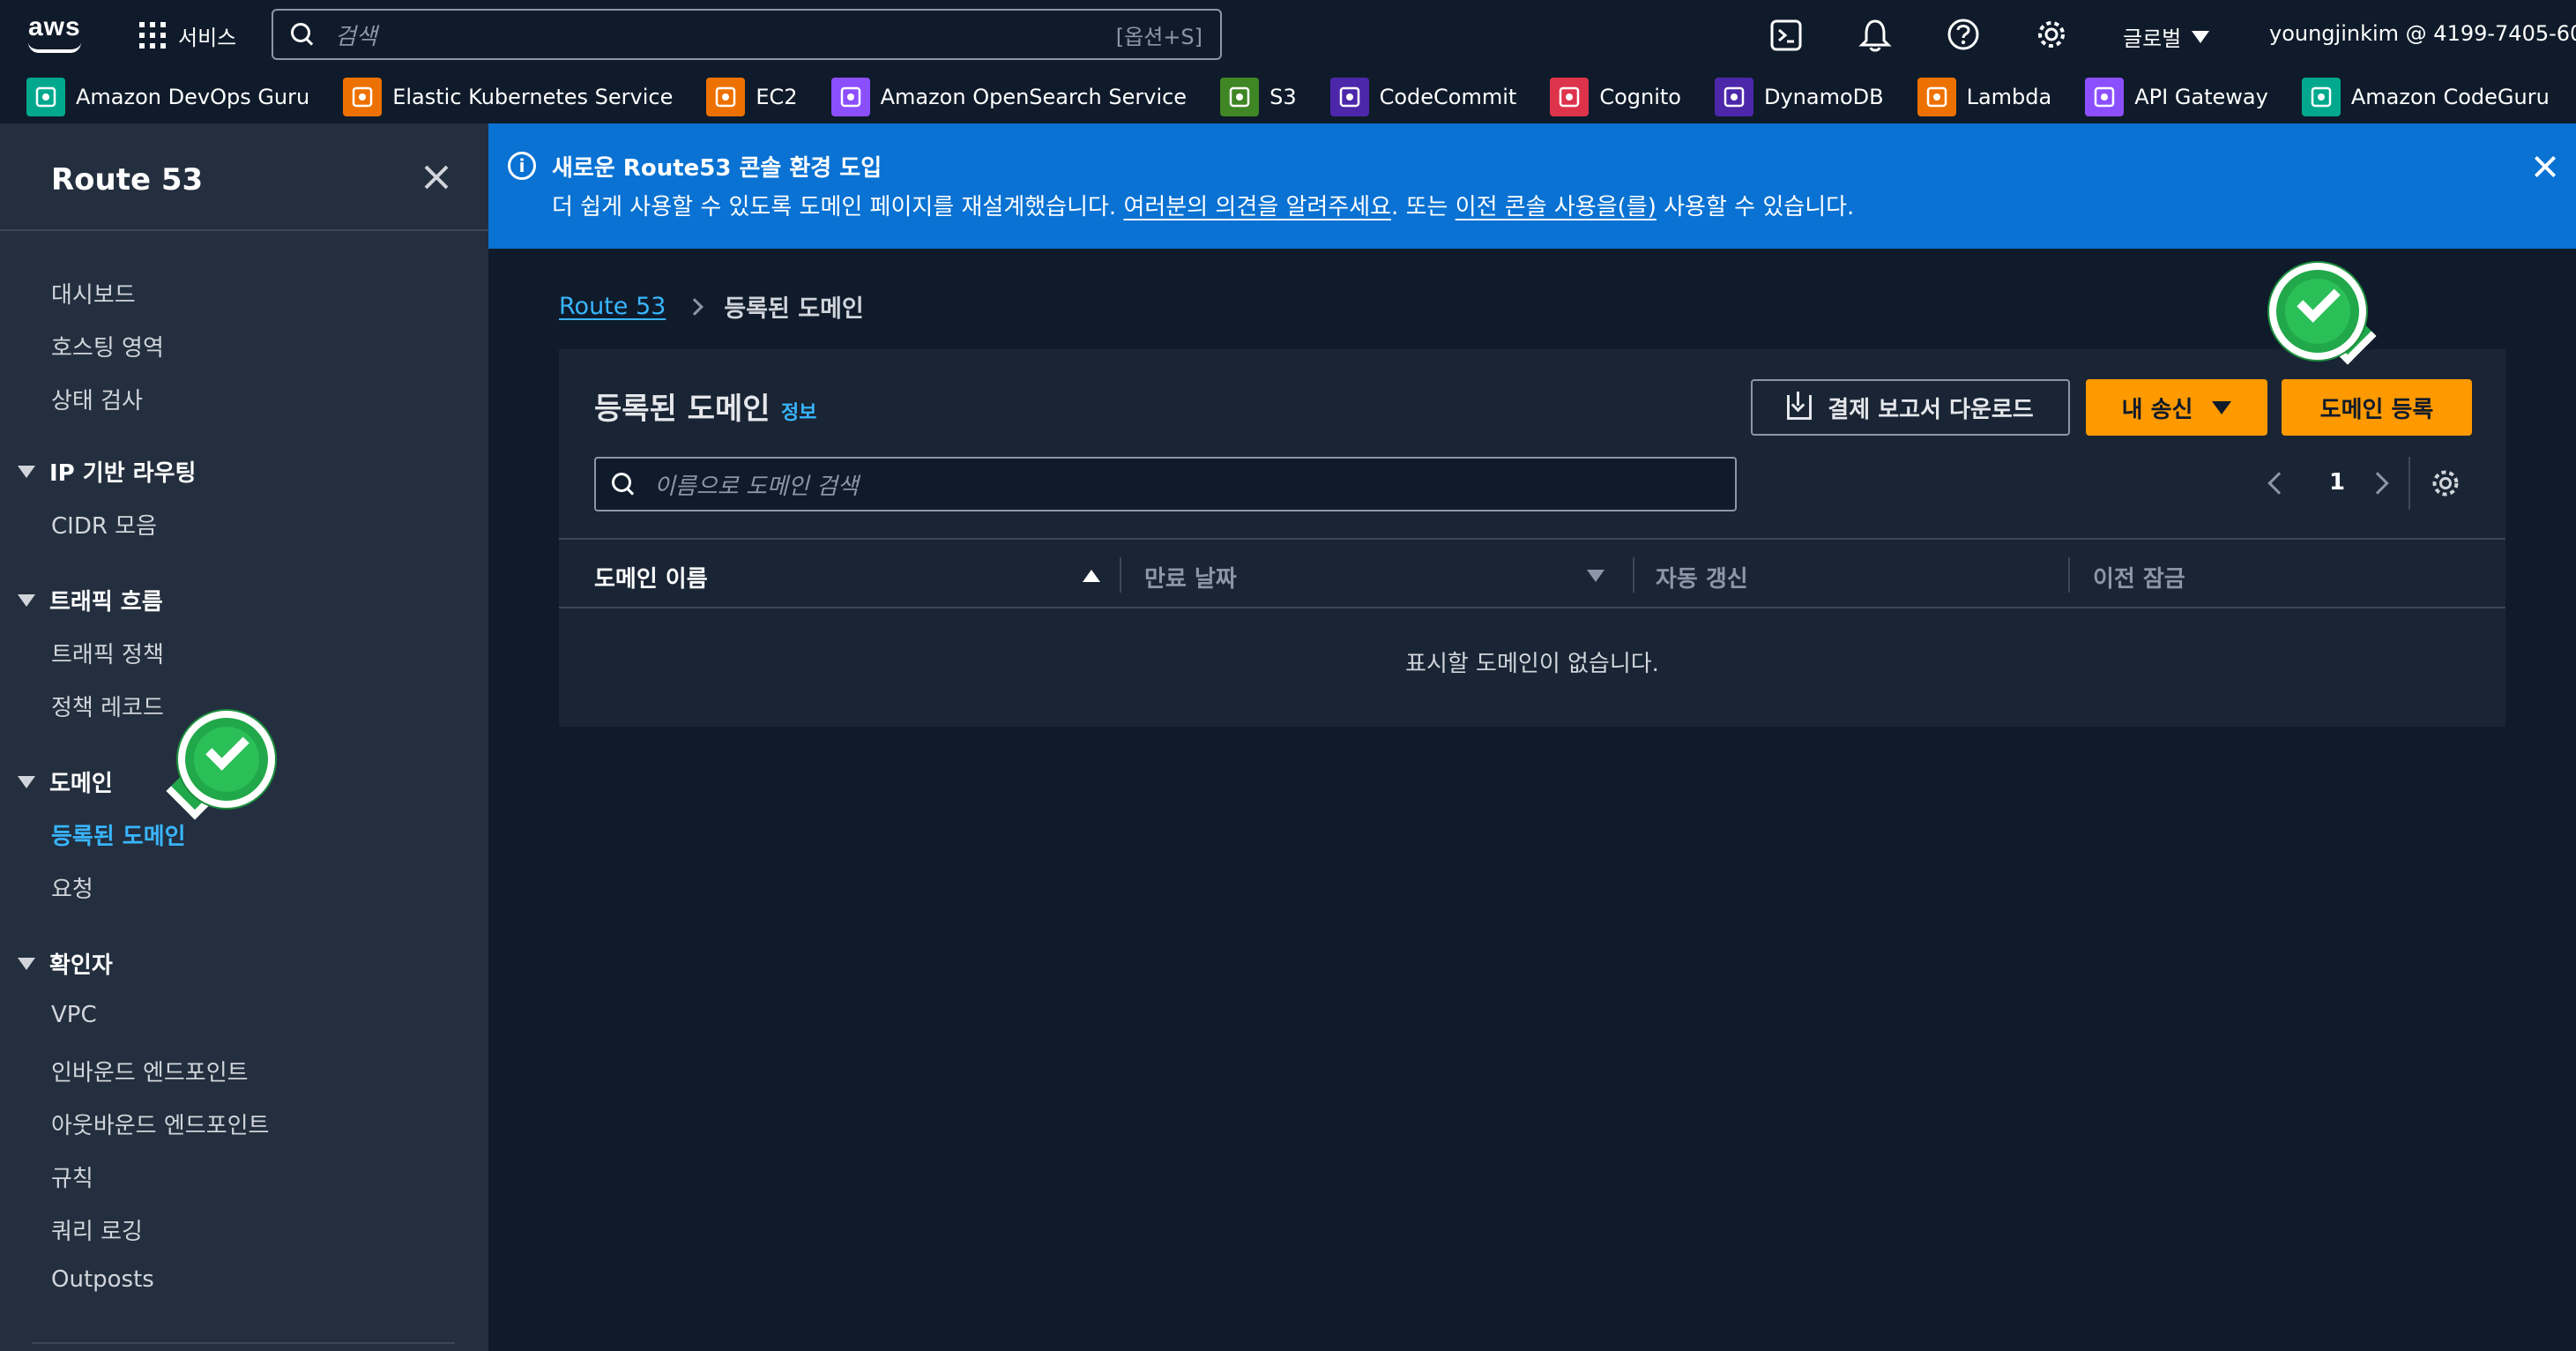 The width and height of the screenshot is (2576, 1351). What do you see at coordinates (1091, 576) in the screenshot?
I see `sort-ascending-icon` at bounding box center [1091, 576].